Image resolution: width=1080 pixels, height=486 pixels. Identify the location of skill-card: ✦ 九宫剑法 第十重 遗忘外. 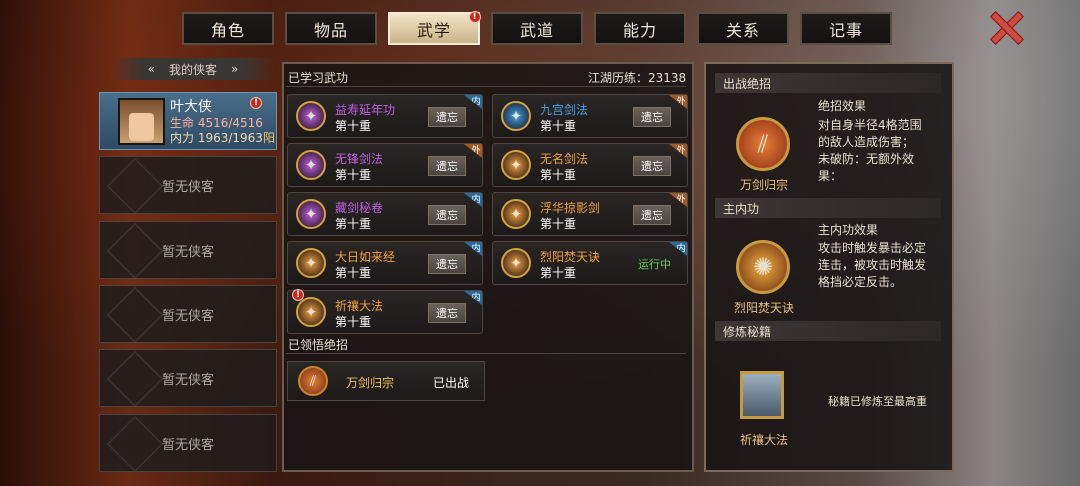
(590, 116).